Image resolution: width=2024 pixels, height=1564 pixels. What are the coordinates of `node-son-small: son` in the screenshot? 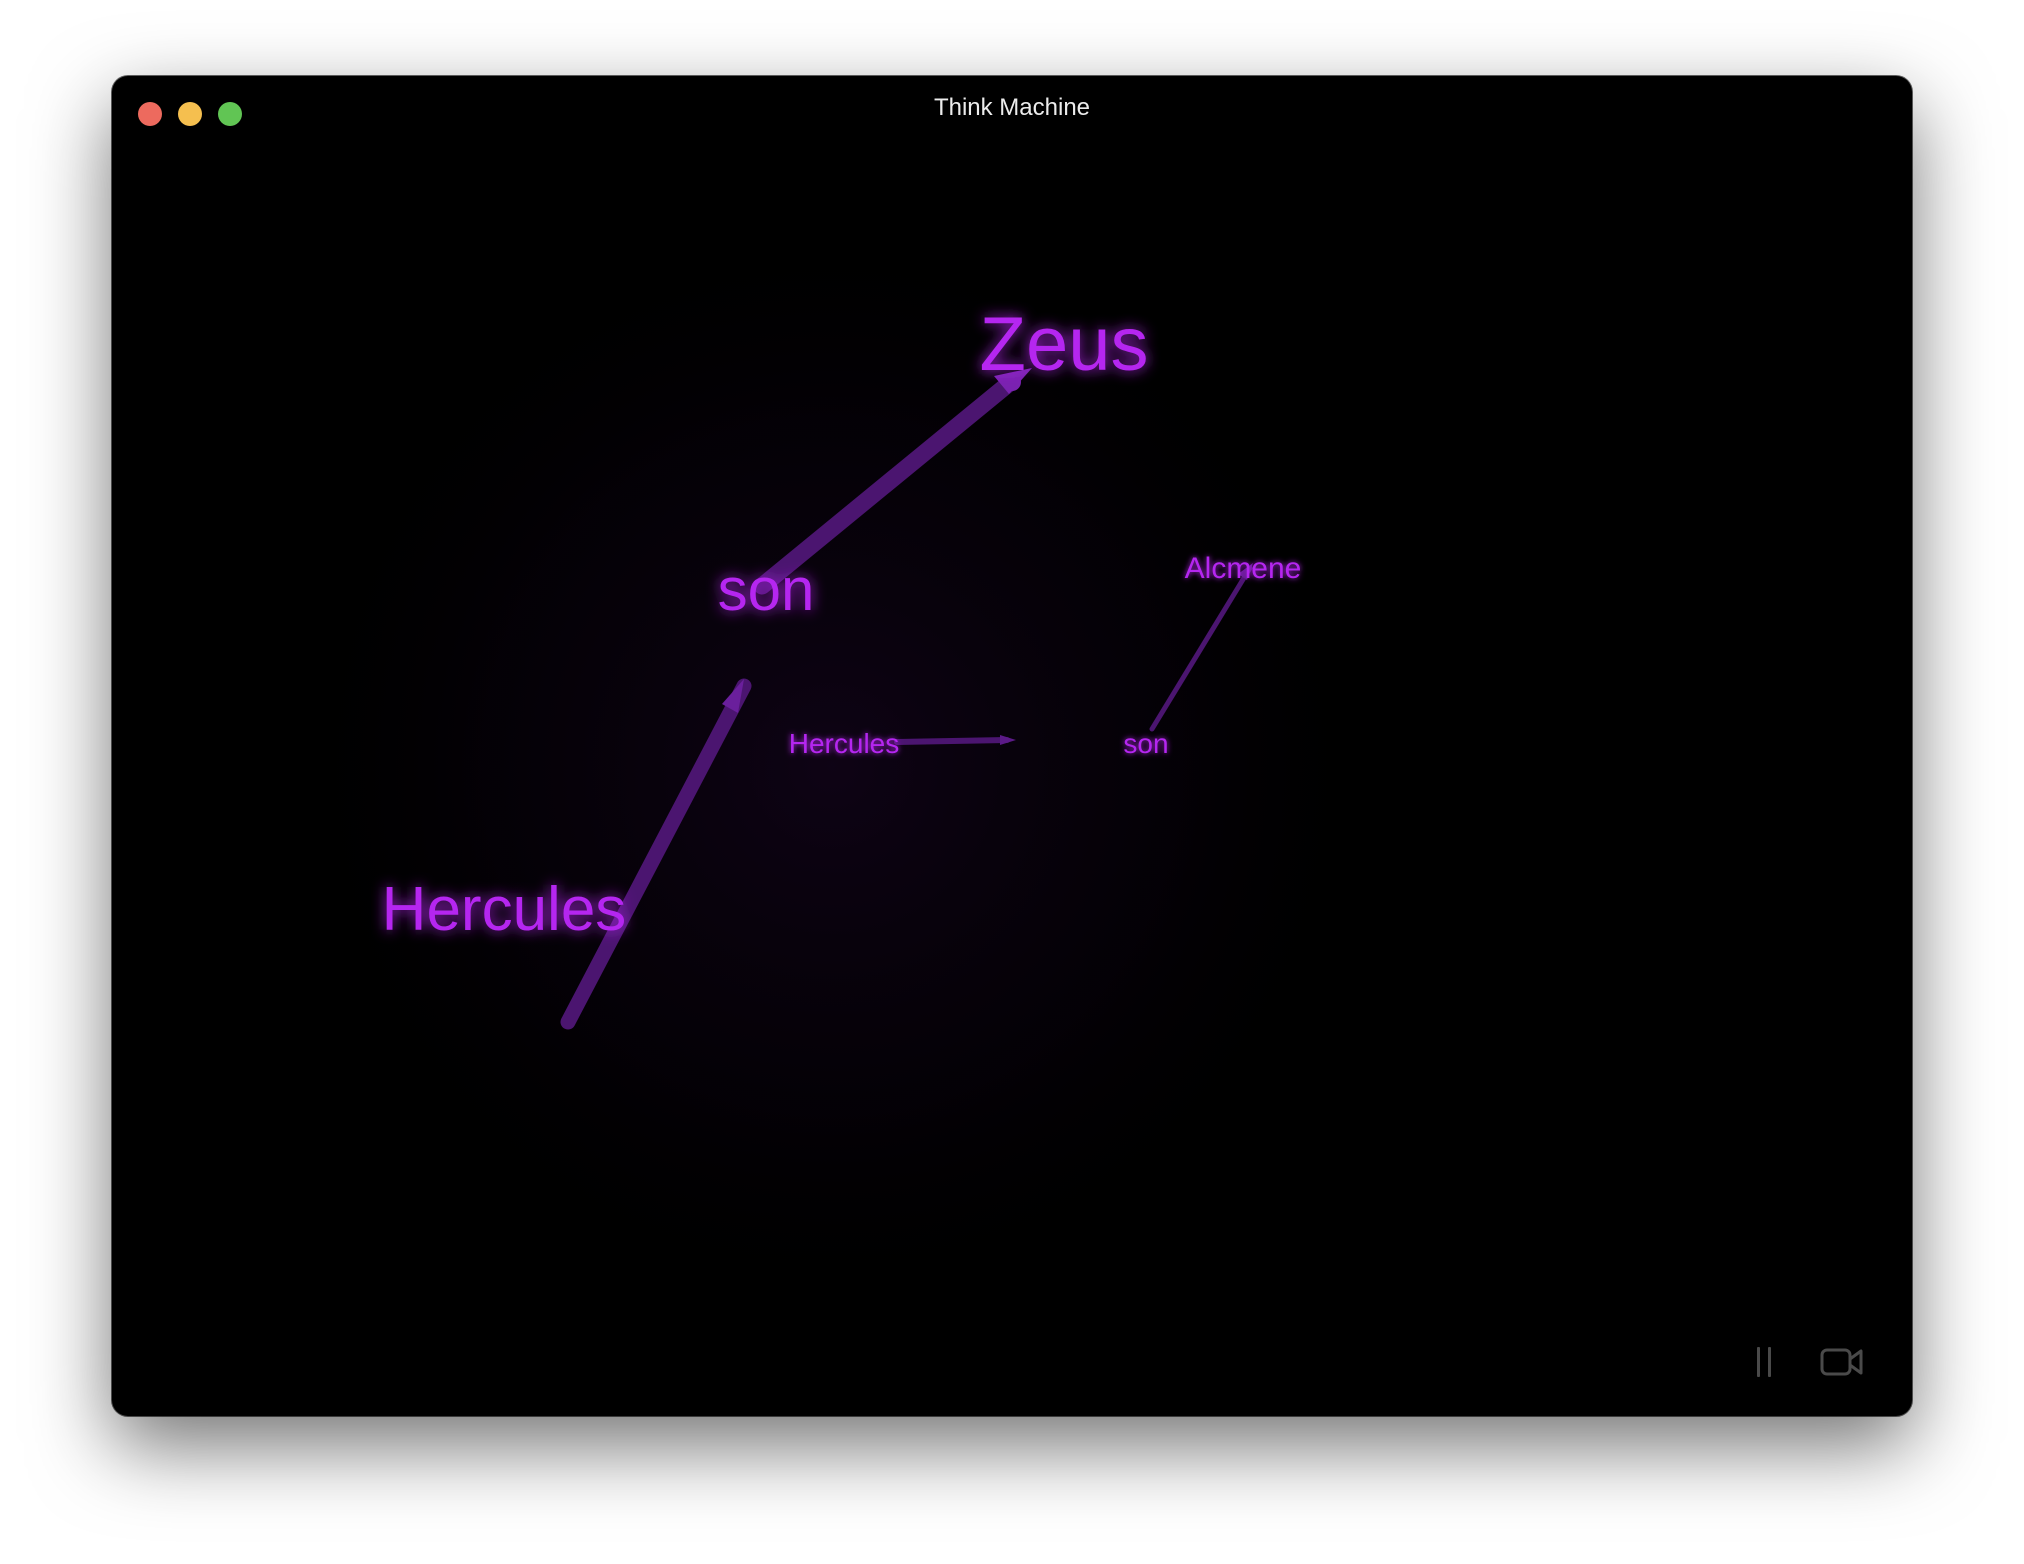 It's located at (1145, 743).